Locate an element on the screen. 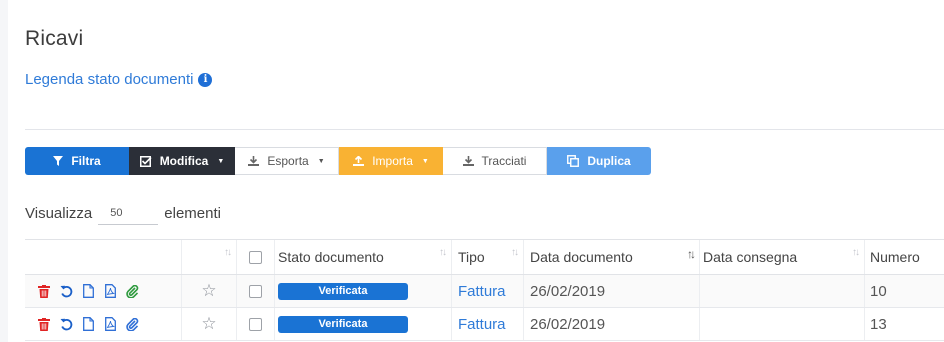 The height and width of the screenshot is (342, 944). export-button-label: Esporta is located at coordinates (288, 161).